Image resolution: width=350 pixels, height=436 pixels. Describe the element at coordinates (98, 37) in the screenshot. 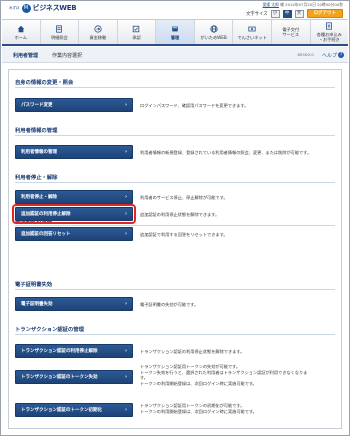

I see `nav-label: 資金移動` at that location.